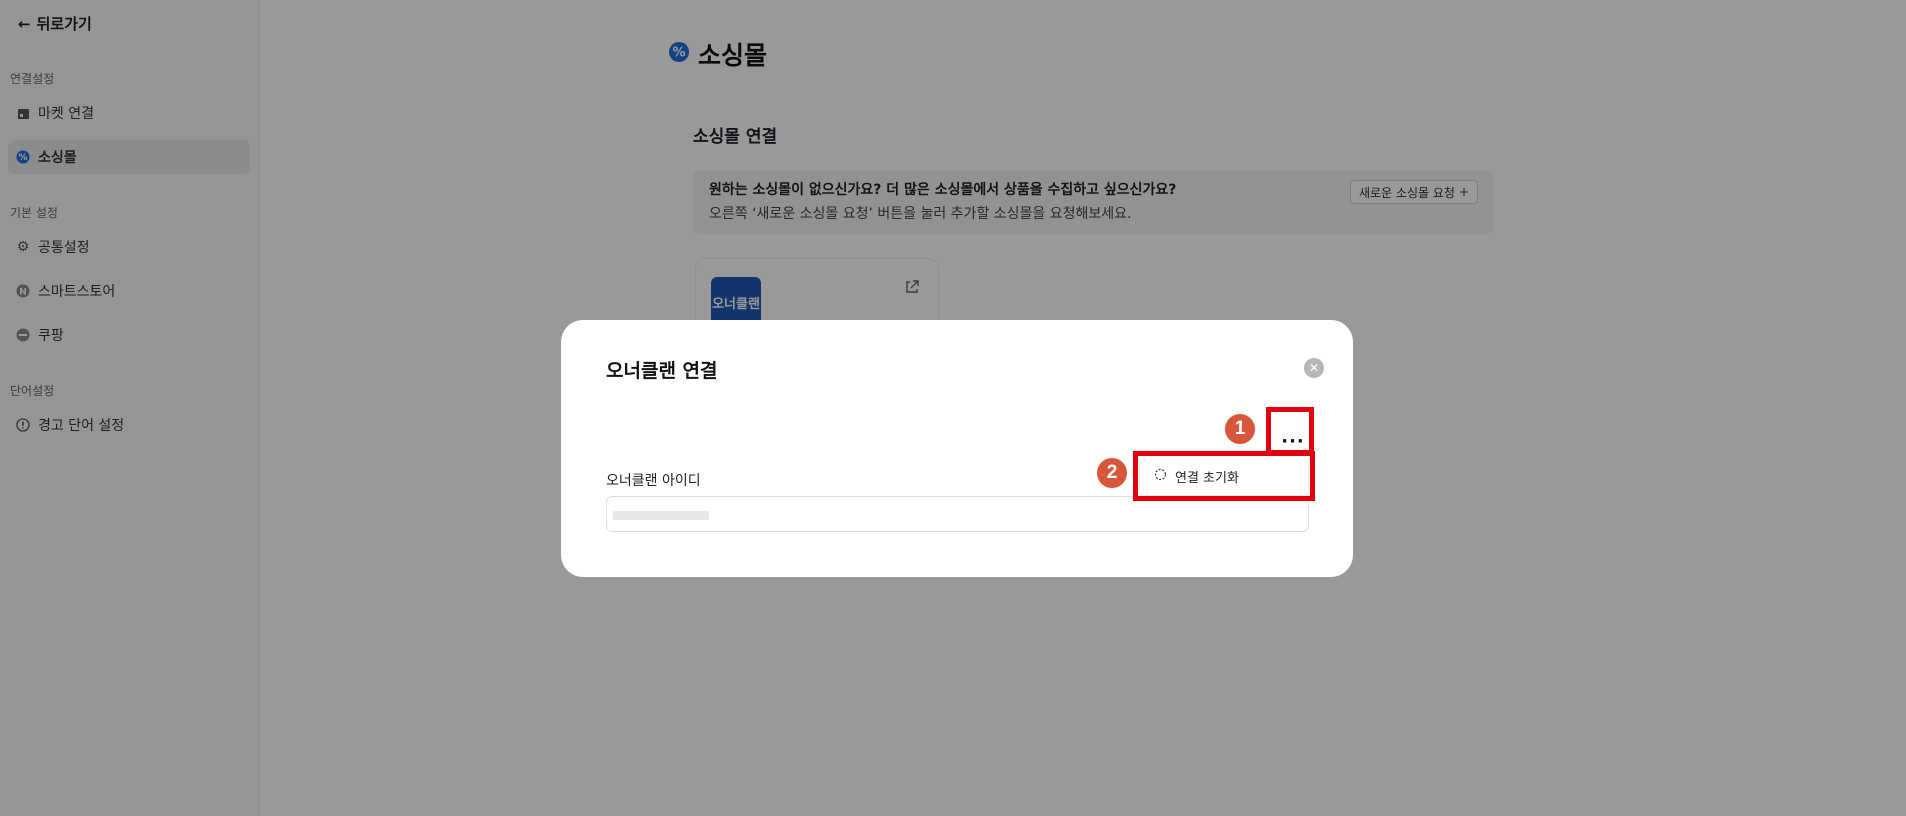 This screenshot has height=816, width=1906. What do you see at coordinates (1290, 431) in the screenshot?
I see `highlight-more-button` at bounding box center [1290, 431].